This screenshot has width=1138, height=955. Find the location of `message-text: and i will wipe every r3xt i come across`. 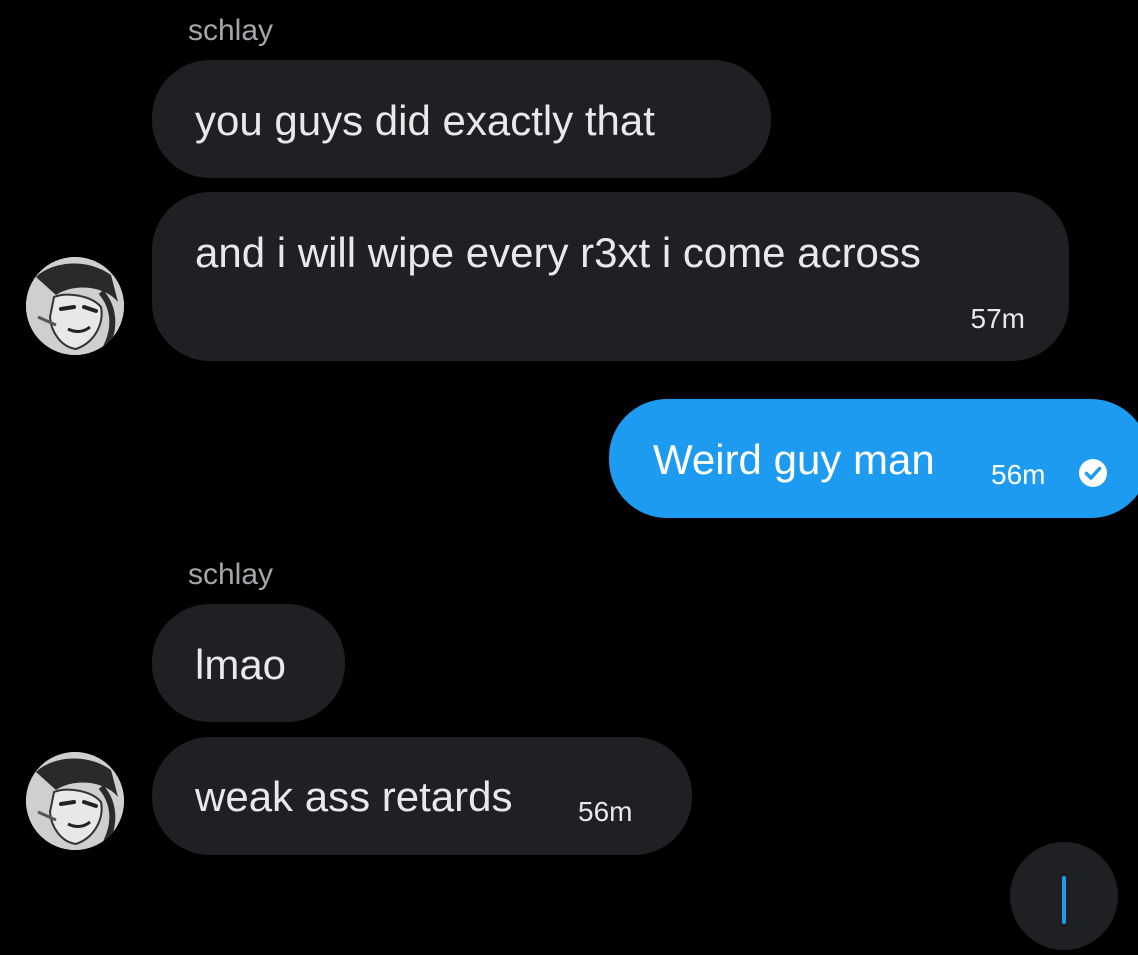

message-text: and i will wipe every r3xt i come across is located at coordinates (558, 252).